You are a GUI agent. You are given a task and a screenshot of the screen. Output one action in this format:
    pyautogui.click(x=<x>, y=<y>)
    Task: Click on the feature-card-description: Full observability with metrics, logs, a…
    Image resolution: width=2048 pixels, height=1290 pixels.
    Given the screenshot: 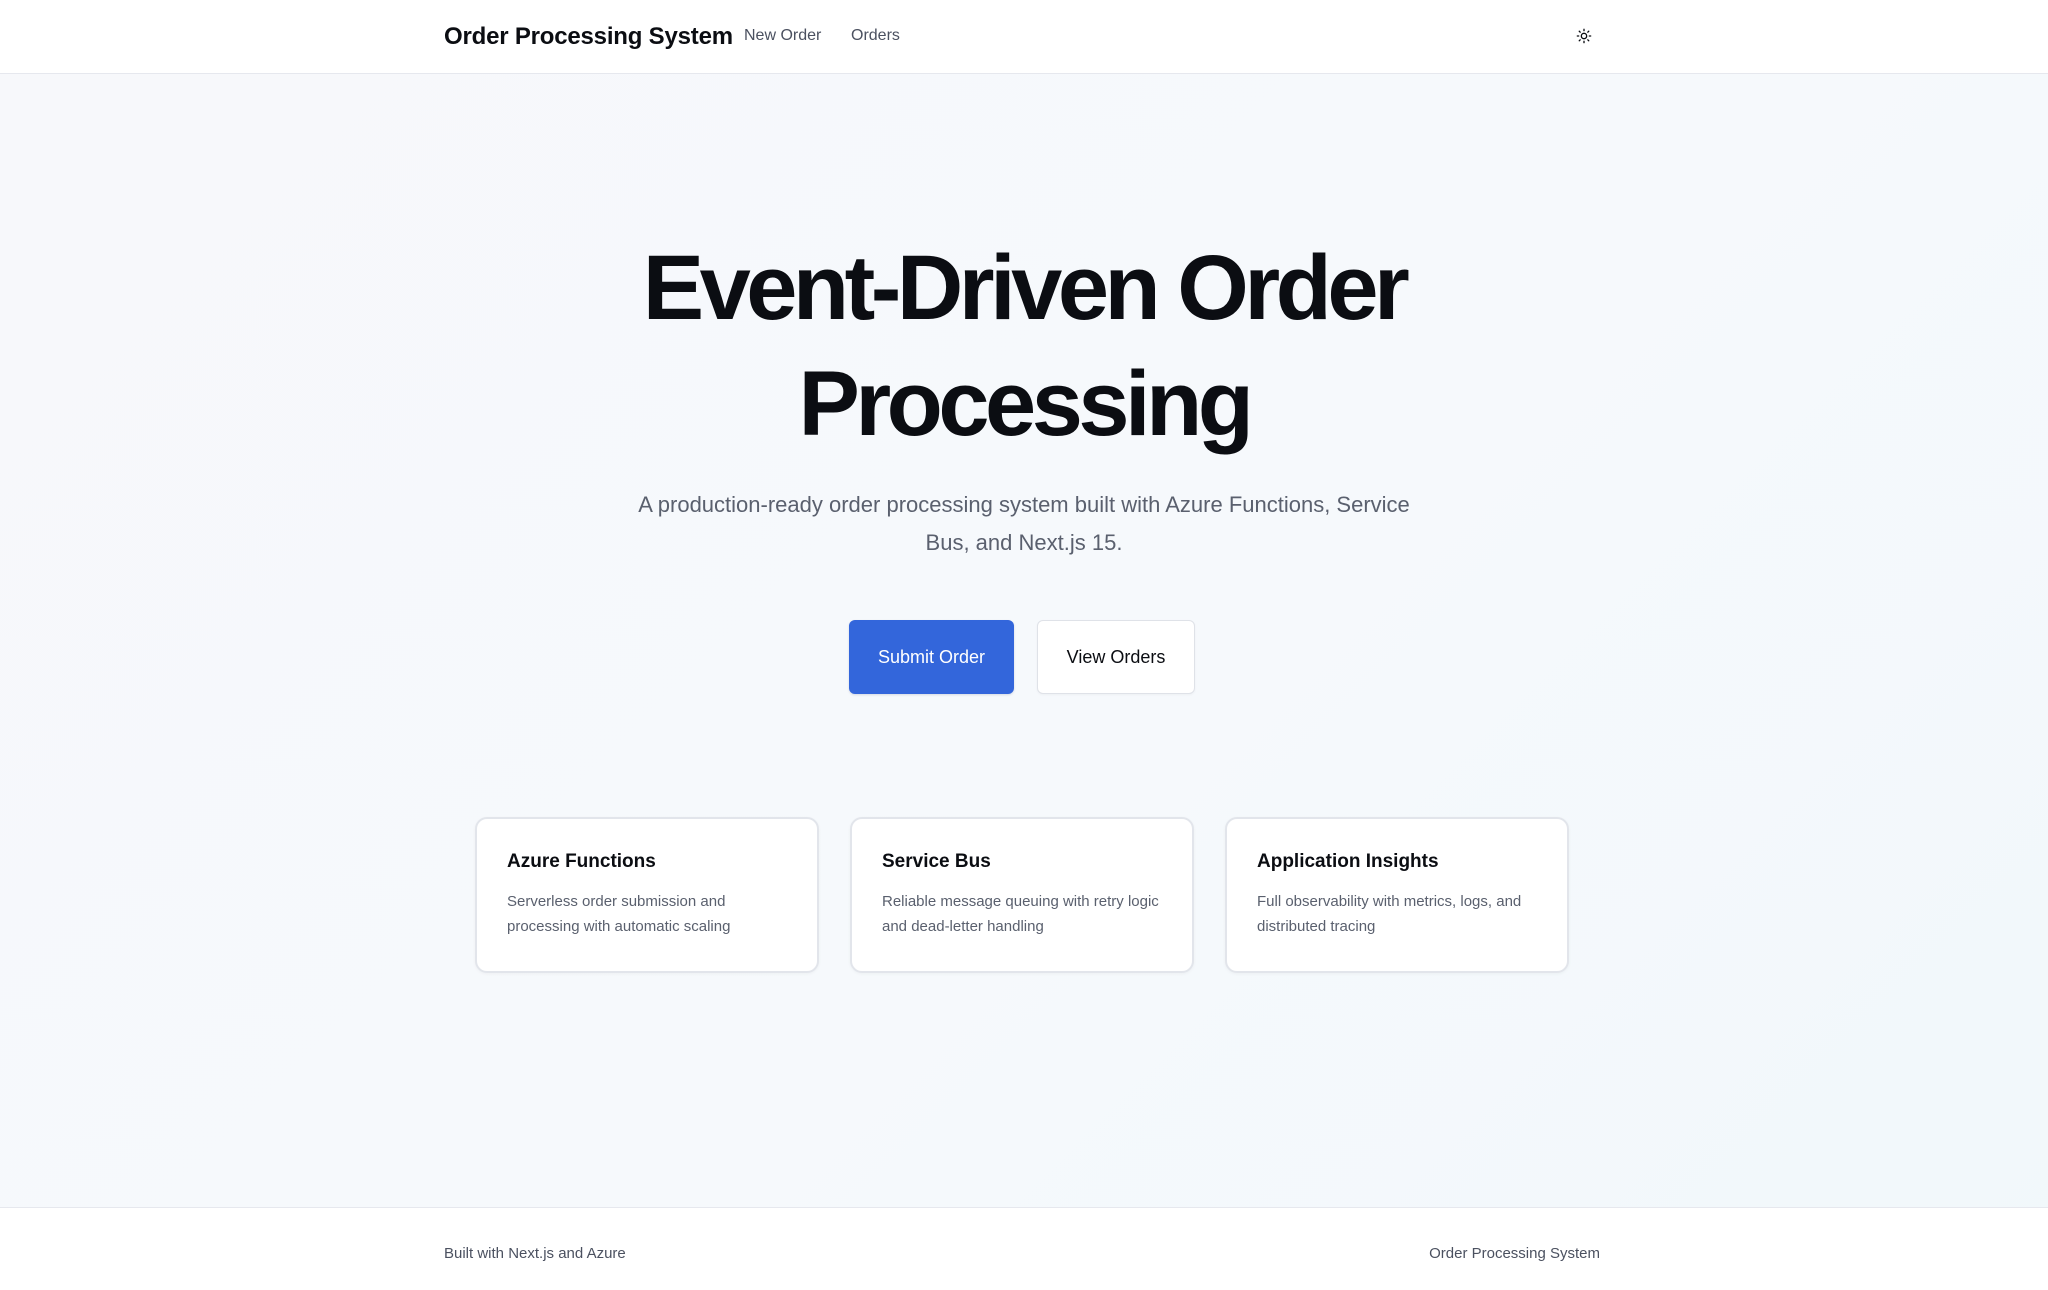 What is the action you would take?
    pyautogui.click(x=1389, y=914)
    